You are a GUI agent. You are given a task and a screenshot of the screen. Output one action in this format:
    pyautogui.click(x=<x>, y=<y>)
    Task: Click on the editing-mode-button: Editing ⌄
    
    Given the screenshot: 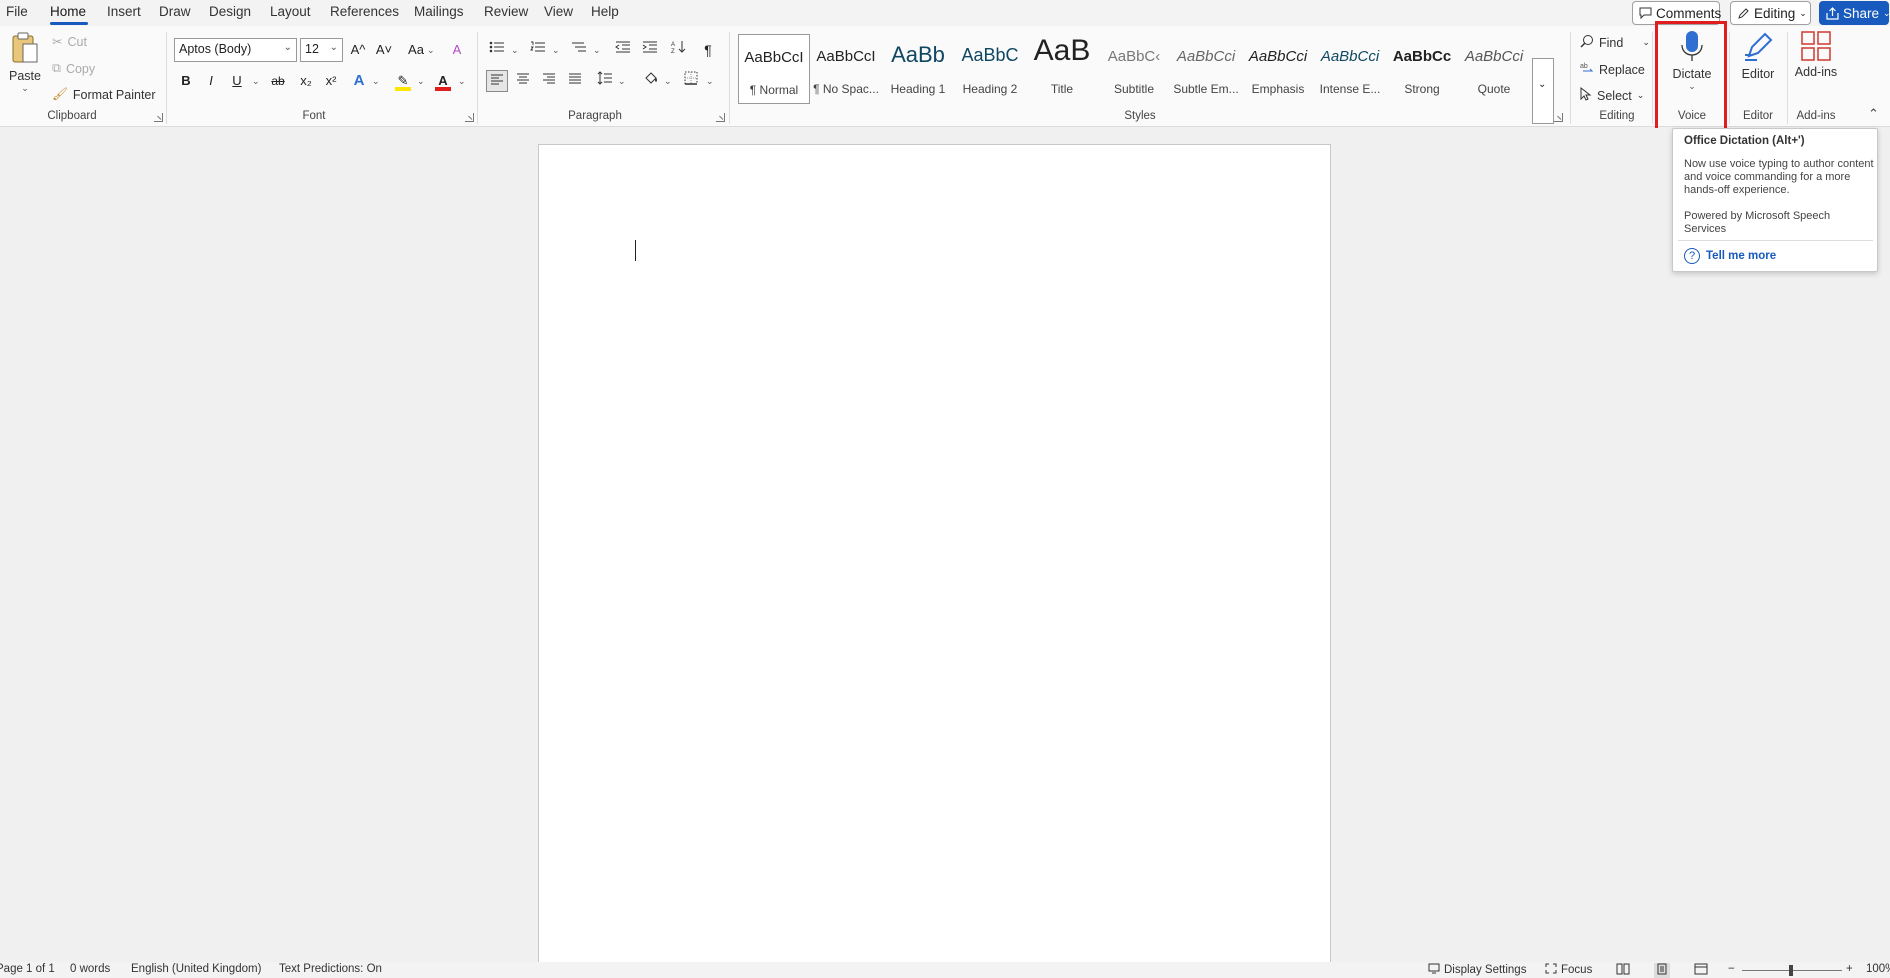 What is the action you would take?
    pyautogui.click(x=1770, y=13)
    